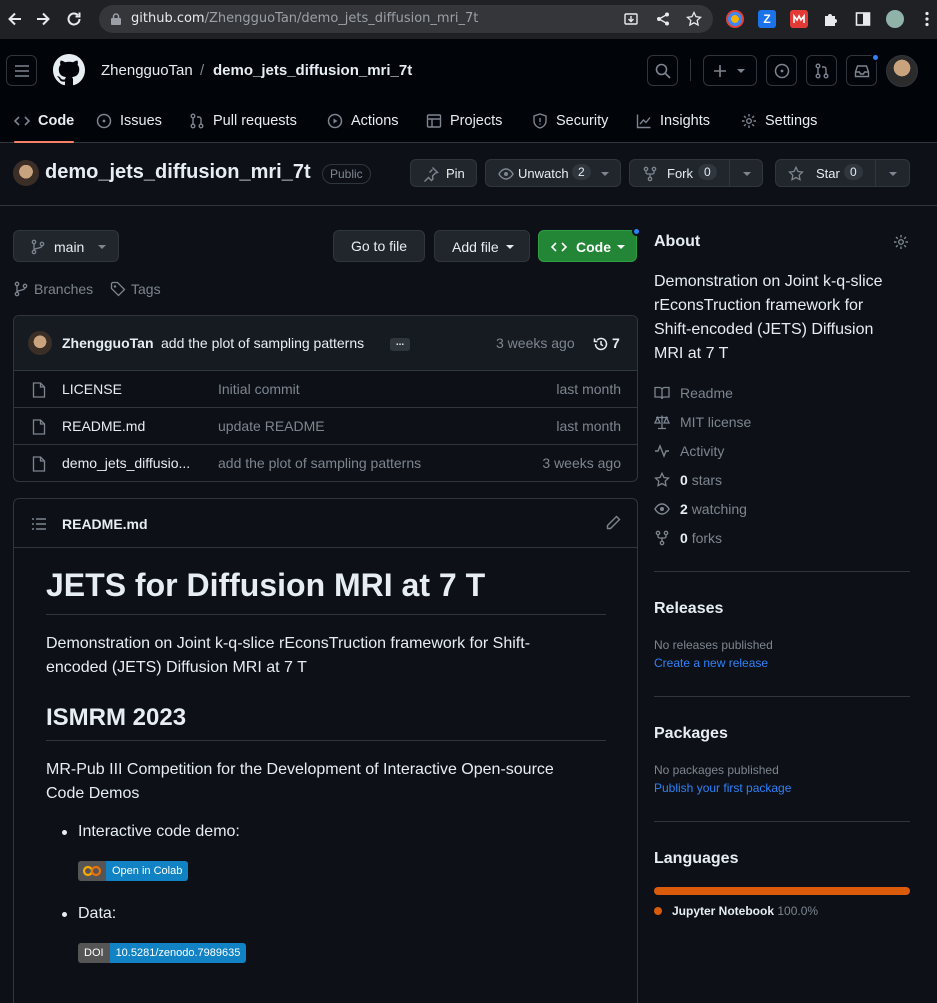  I want to click on owner-link: ZhengguoTan, so click(147, 70).